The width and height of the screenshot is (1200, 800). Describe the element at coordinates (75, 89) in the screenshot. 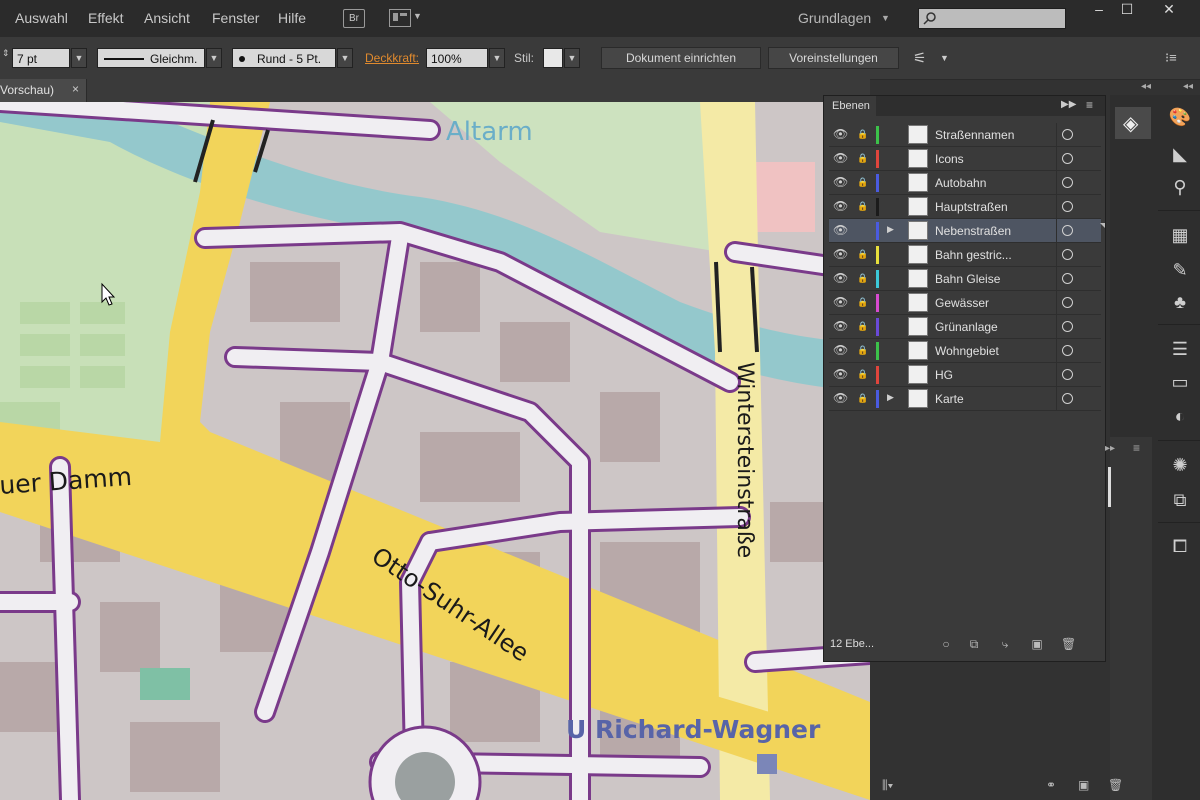

I see `close-tab-icon: ×` at that location.